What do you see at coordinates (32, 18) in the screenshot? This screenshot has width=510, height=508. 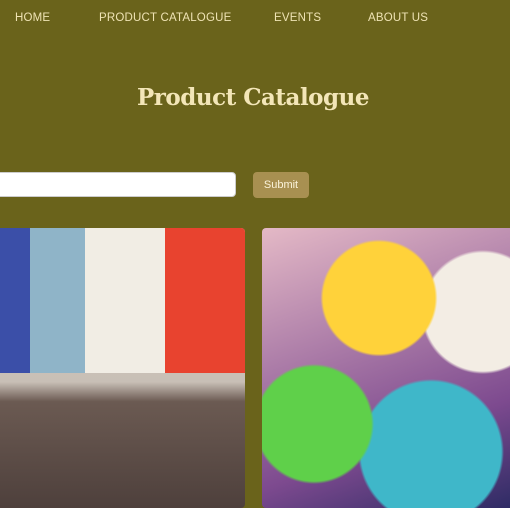 I see `nav-home: HOME` at bounding box center [32, 18].